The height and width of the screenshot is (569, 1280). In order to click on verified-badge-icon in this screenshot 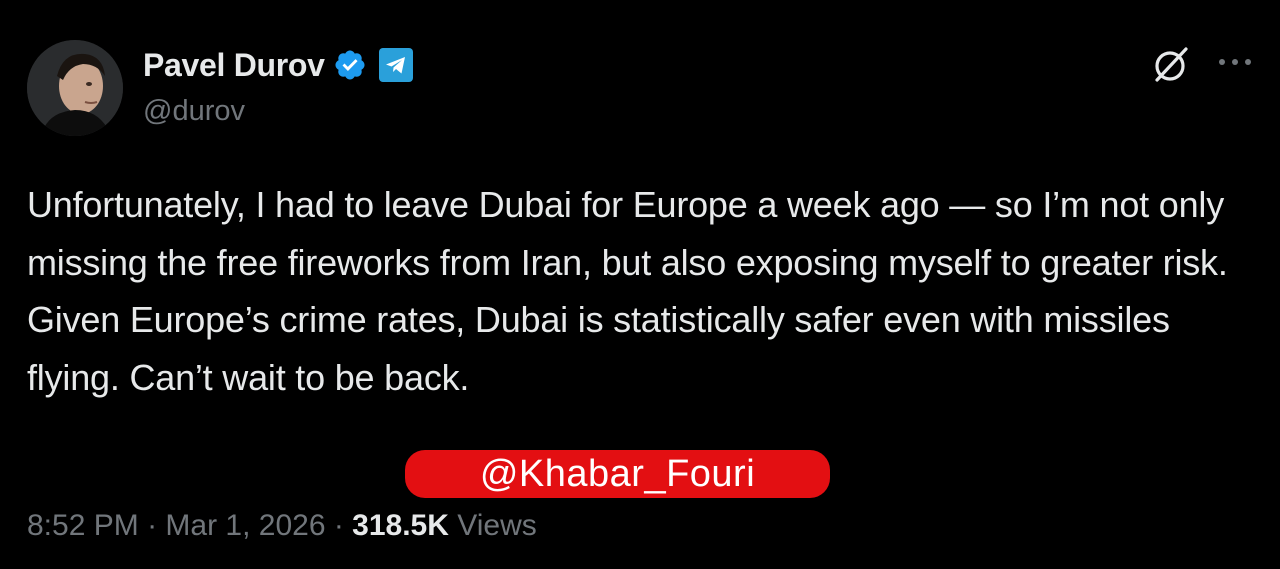, I will do `click(350, 65)`.